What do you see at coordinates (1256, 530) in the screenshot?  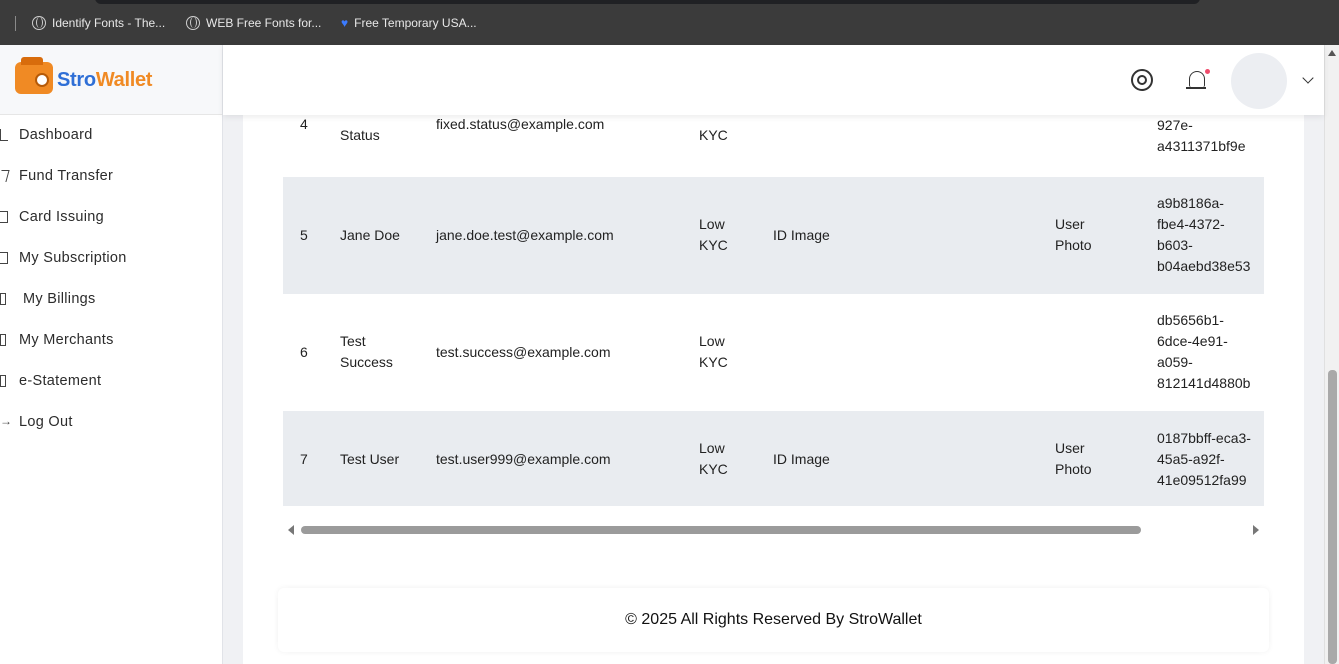 I see `scroll-right-arrow-icon` at bounding box center [1256, 530].